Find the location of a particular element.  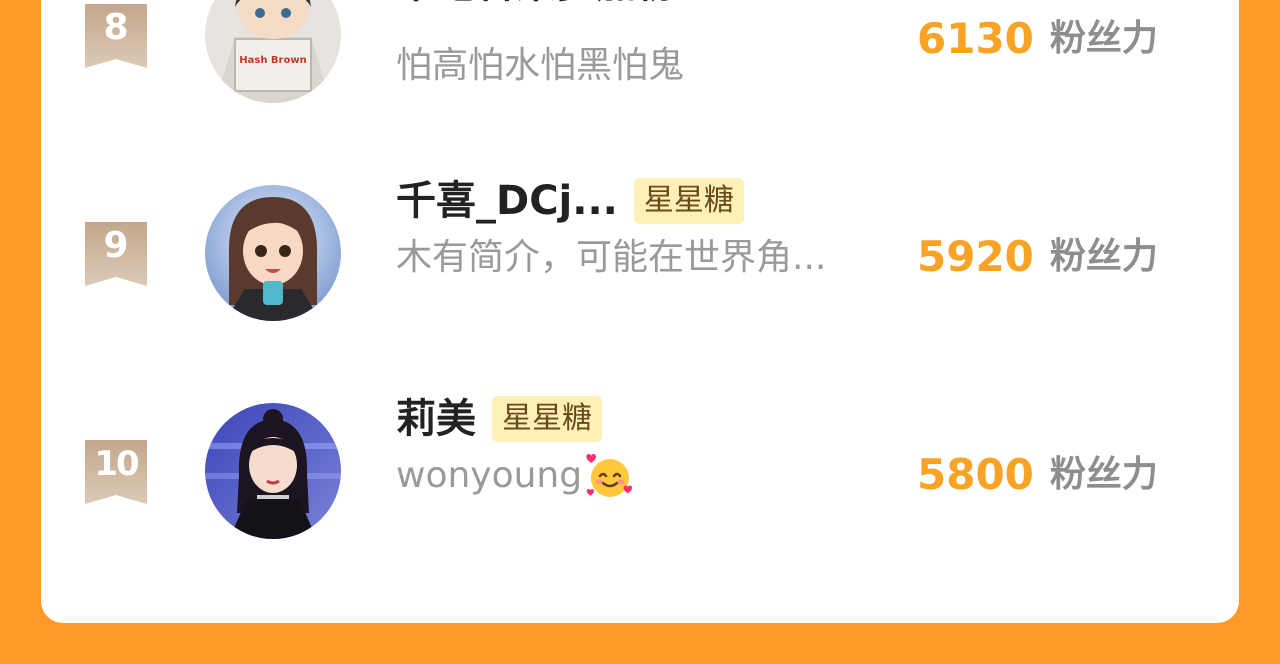

score: 5800 粉丝力 is located at coordinates (1037, 475).